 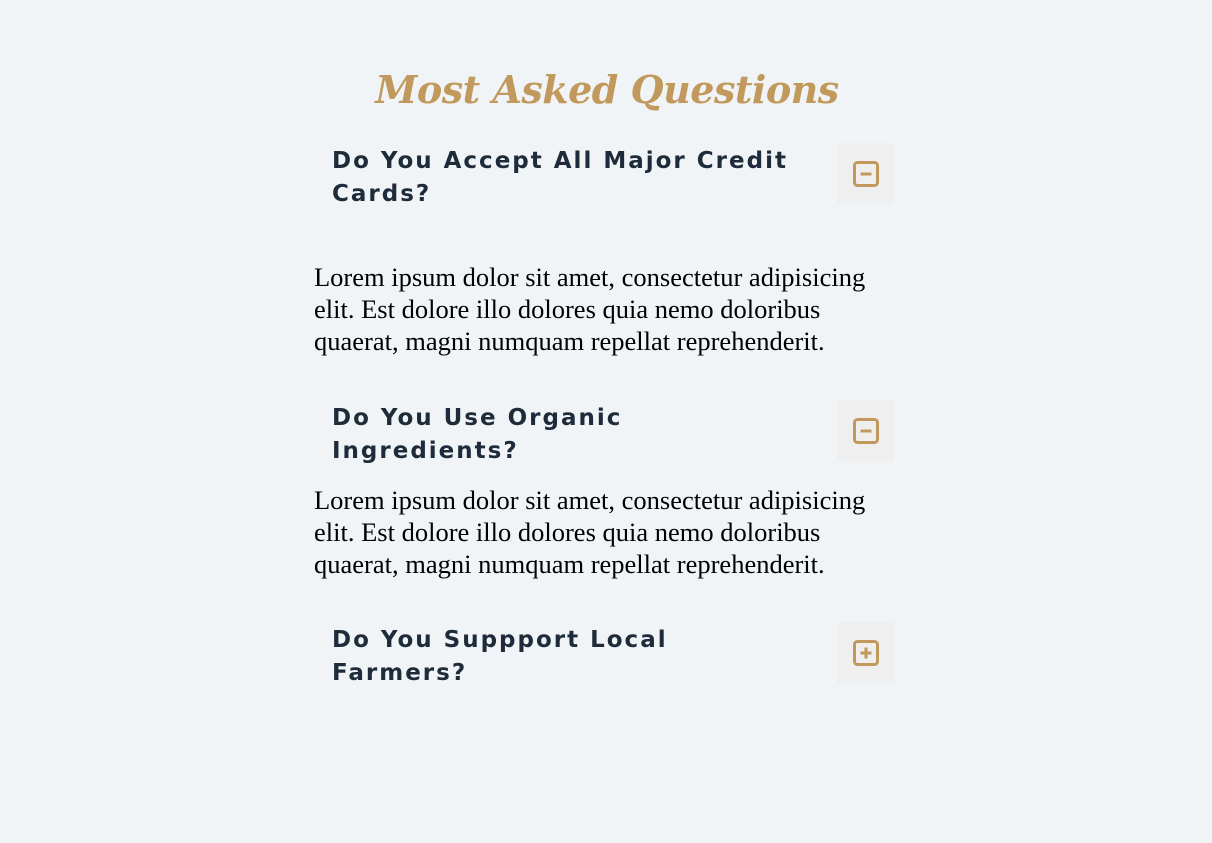 I want to click on faq-question-row: Do You Accept All Major Credit Cards?, so click(x=604, y=177).